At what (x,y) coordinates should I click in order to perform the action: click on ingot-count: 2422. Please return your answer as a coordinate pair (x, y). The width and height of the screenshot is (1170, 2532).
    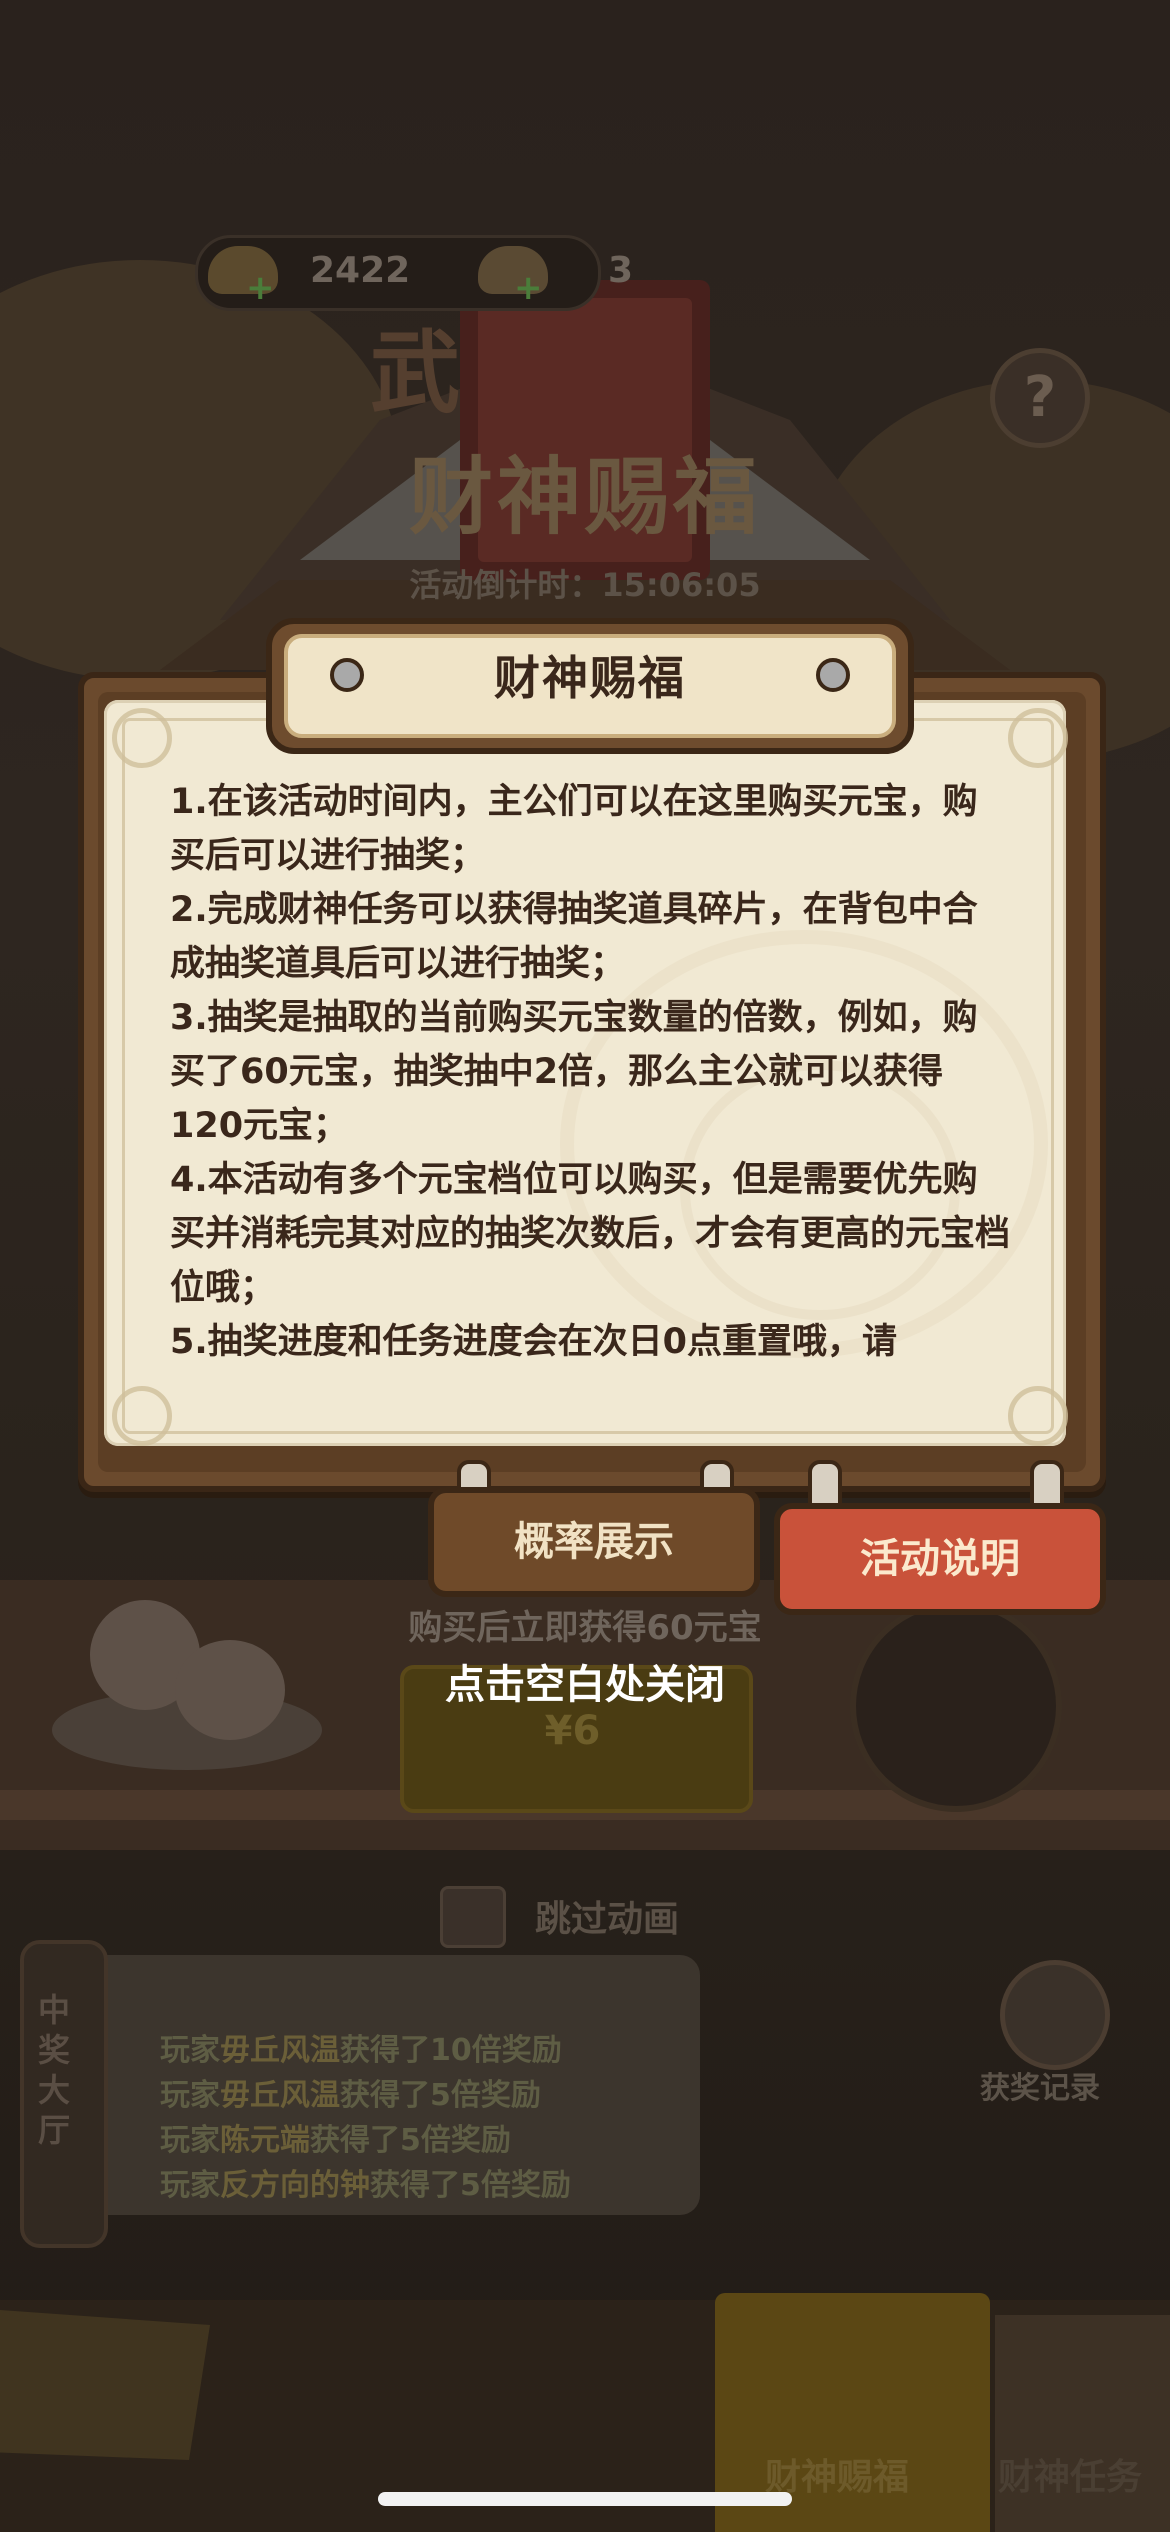
    Looking at the image, I should click on (360, 270).